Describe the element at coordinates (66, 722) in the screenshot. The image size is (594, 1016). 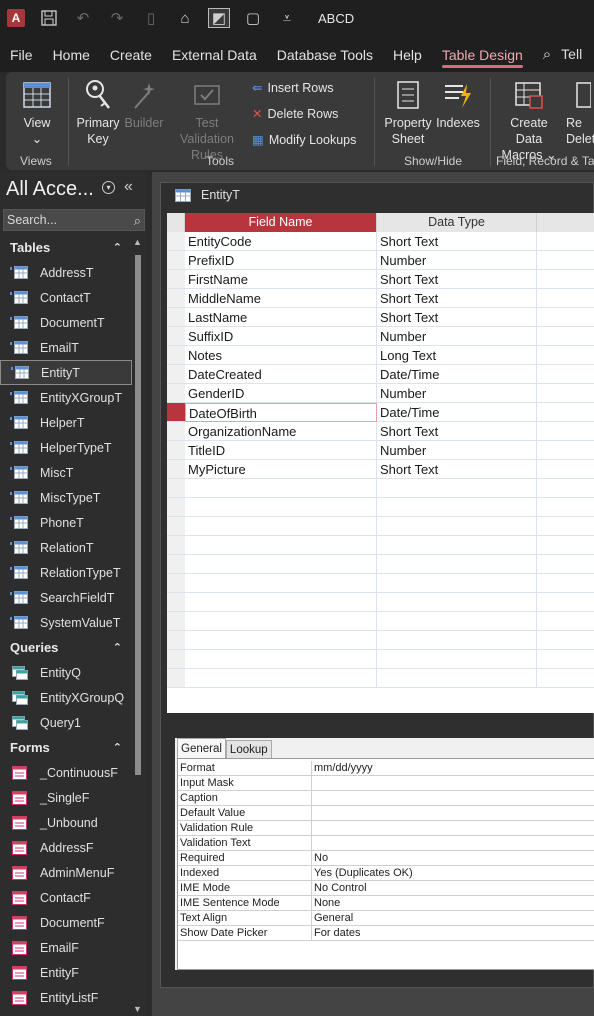
I see `nav-item-query: Query1` at that location.